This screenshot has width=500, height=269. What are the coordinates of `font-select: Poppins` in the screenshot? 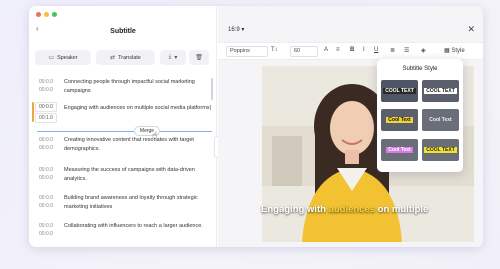 It's located at (247, 51).